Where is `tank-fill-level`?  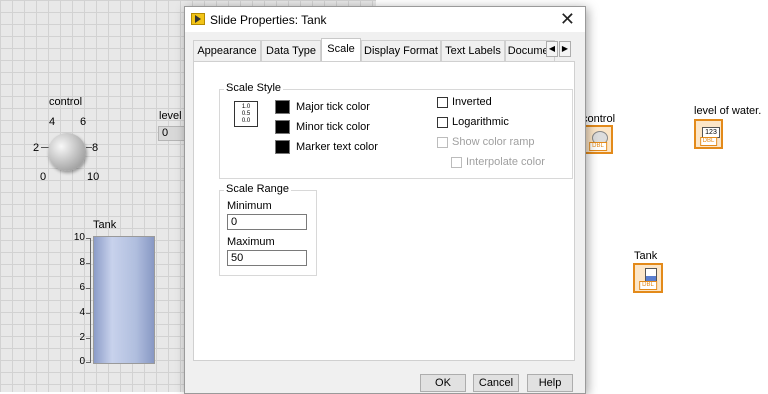 tank-fill-level is located at coordinates (124, 300).